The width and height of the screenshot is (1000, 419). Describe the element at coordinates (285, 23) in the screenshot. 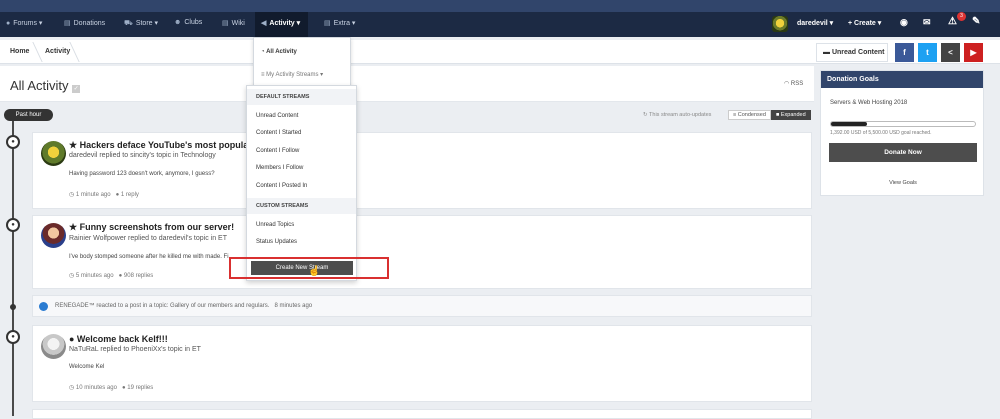

I see `nav-activity-label: Activity ▾` at that location.